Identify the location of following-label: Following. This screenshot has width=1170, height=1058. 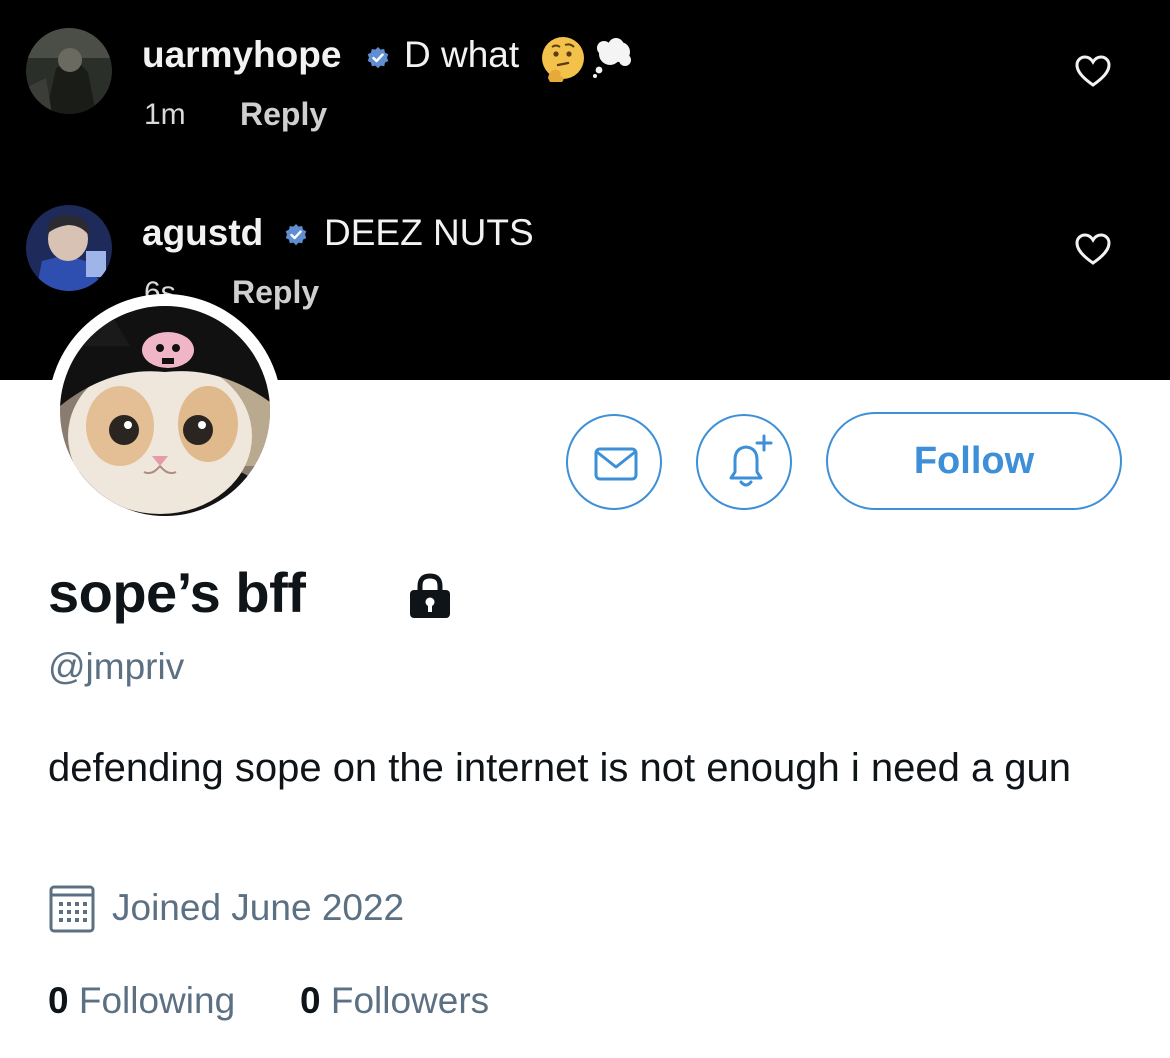
(157, 1000).